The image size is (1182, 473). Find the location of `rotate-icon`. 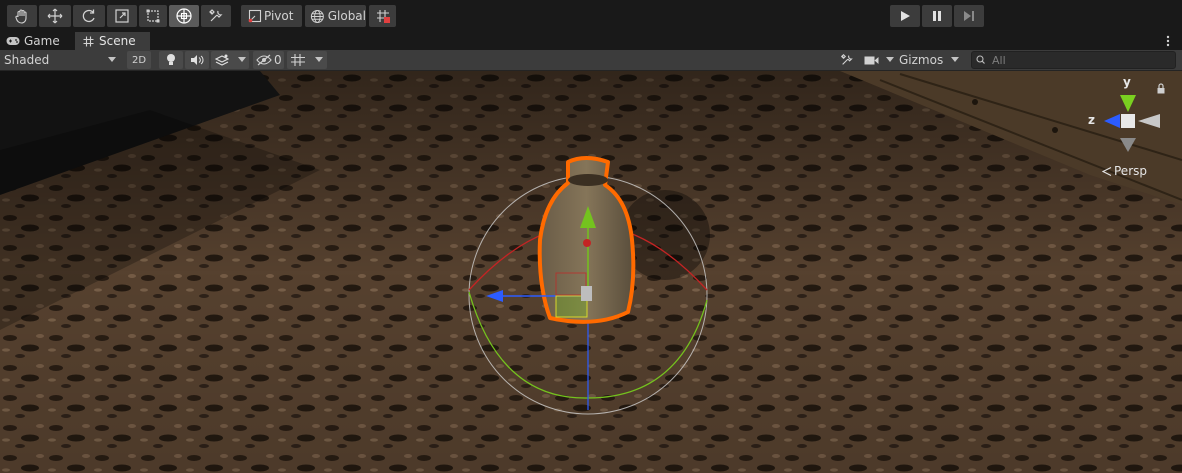

rotate-icon is located at coordinates (88, 16).